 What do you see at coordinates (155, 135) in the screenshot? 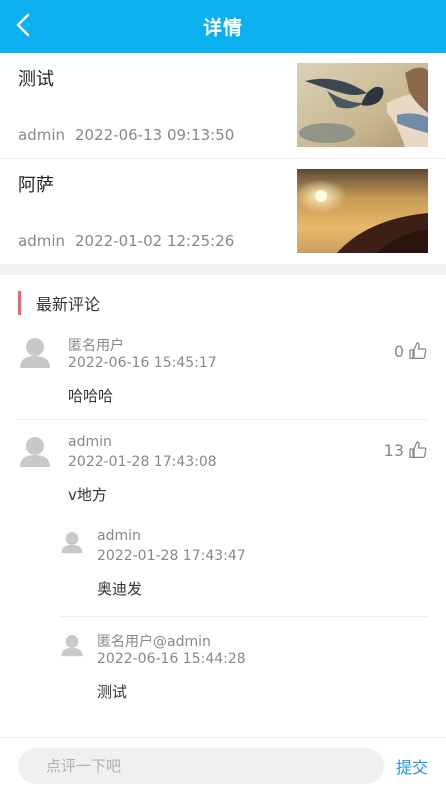
I see `article-time: 2022-06-13 09:13:50` at bounding box center [155, 135].